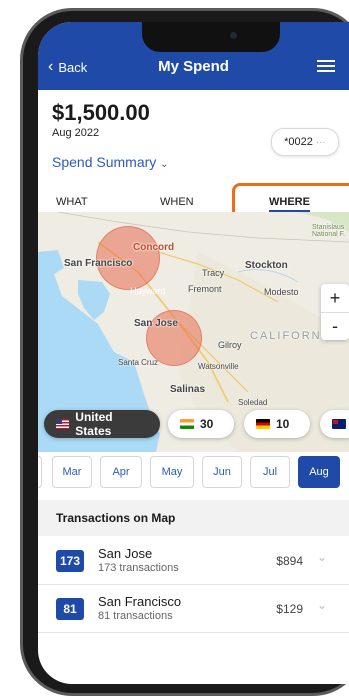 The height and width of the screenshot is (700, 349). I want to click on month-button: Jun, so click(222, 472).